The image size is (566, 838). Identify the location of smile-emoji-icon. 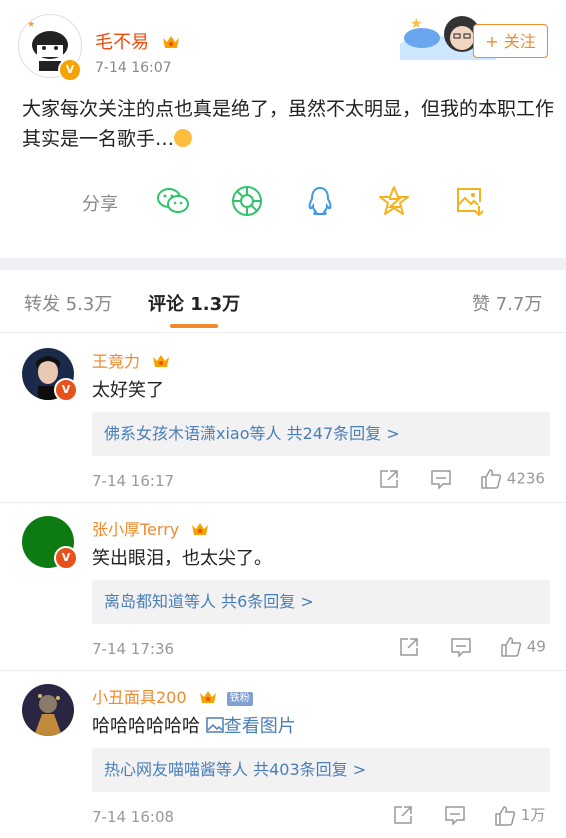
(183, 138).